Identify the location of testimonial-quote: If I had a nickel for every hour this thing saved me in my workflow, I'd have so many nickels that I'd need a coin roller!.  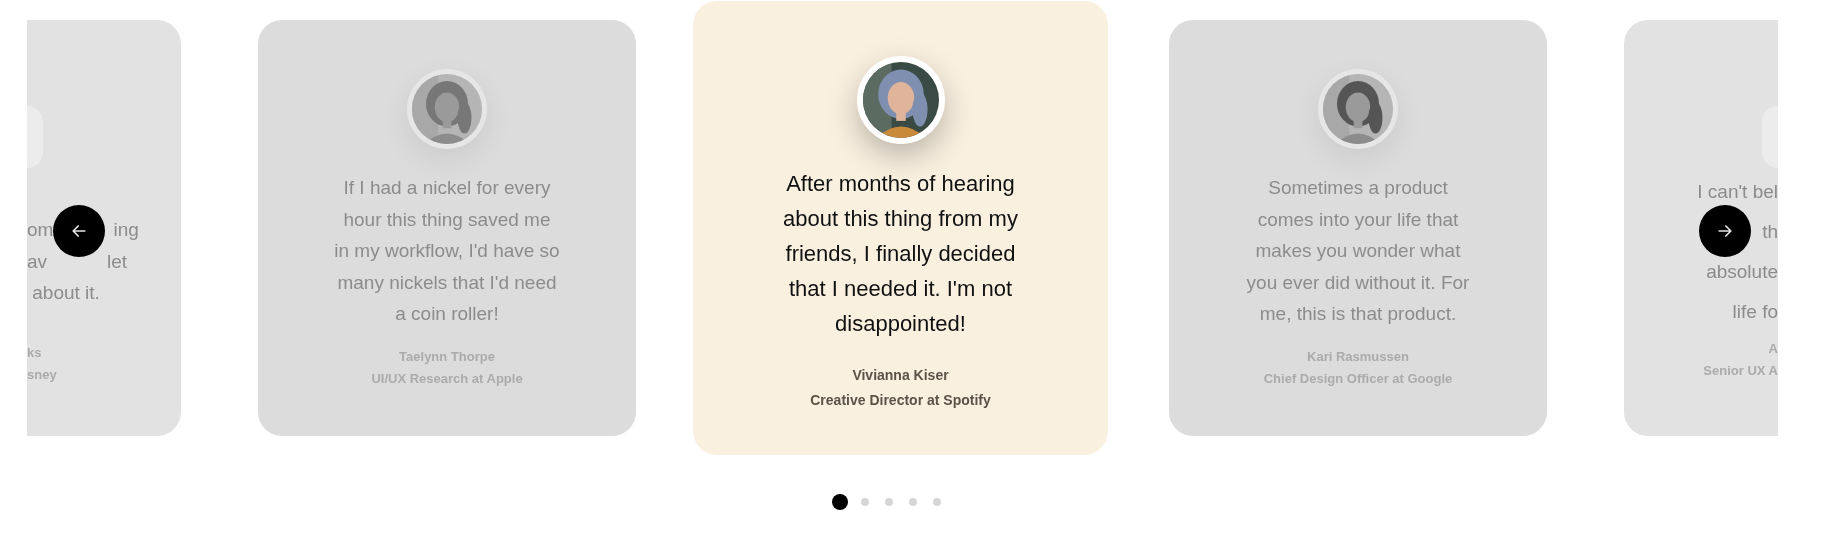
(447, 251).